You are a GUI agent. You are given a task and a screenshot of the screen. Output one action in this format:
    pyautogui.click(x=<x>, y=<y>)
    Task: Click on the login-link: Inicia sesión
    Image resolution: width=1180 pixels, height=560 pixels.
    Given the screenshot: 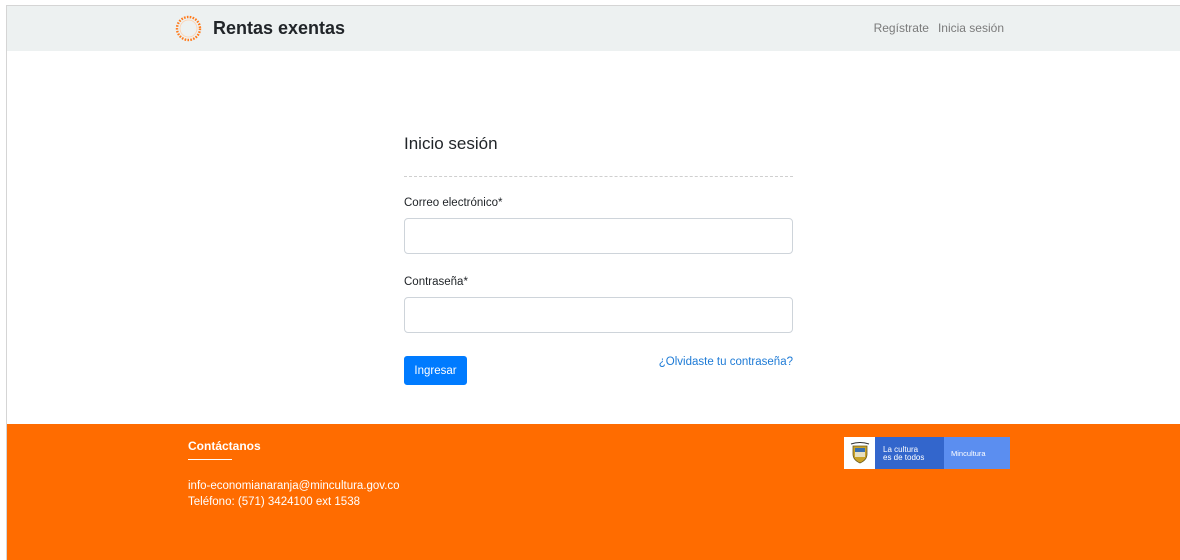 What is the action you would take?
    pyautogui.click(x=971, y=28)
    